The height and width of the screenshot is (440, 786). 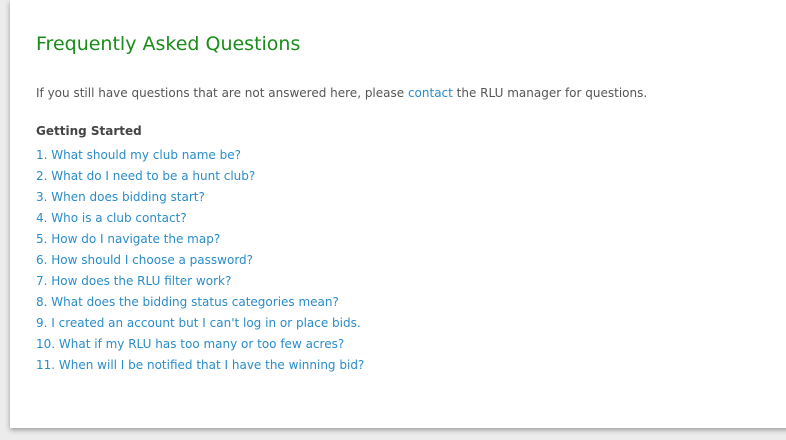 I want to click on faq-item: 6. How should I choose a password?, so click(x=200, y=260).